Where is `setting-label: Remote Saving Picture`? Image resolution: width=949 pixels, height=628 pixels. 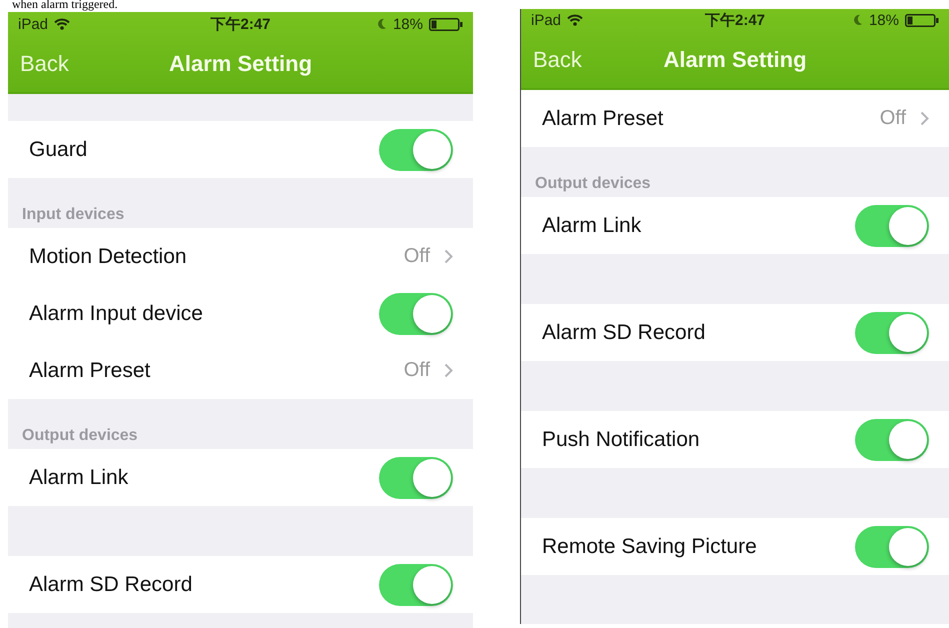 setting-label: Remote Saving Picture is located at coordinates (650, 546).